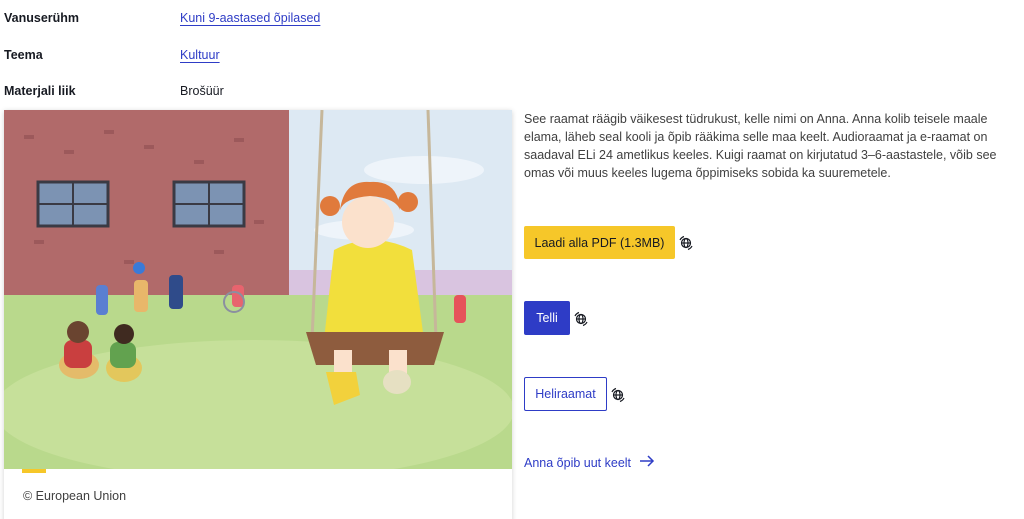  I want to click on card-accent-bar, so click(34, 471).